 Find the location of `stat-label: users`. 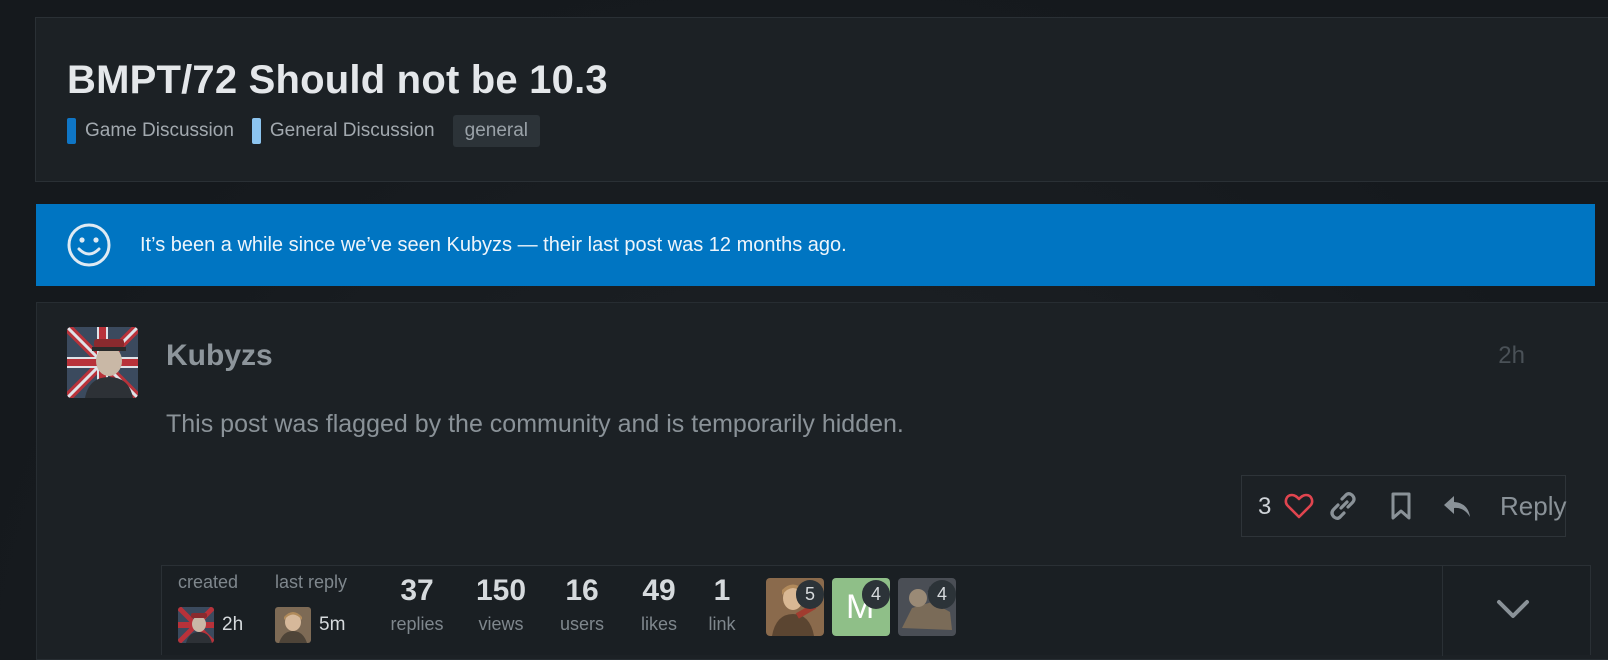

stat-label: users is located at coordinates (581, 624).